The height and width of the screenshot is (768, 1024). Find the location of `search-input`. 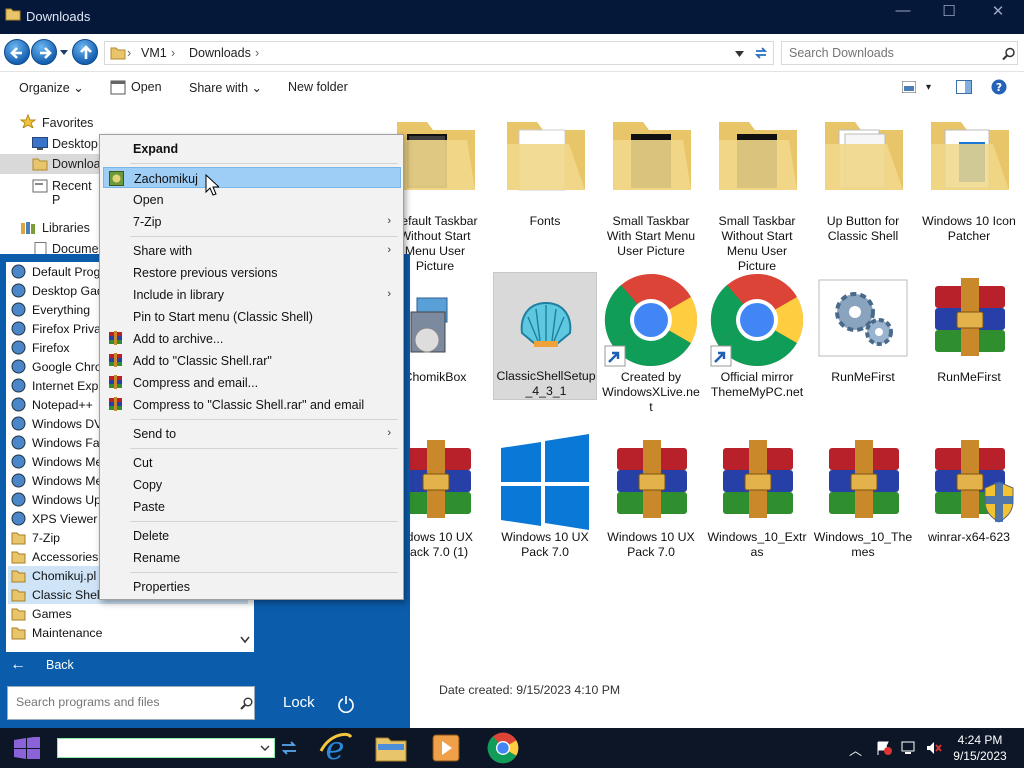

search-input is located at coordinates (887, 53).